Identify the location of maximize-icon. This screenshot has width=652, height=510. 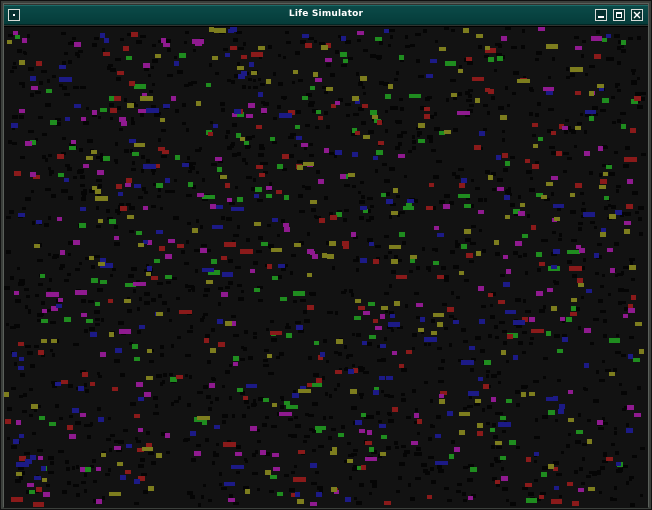
(619, 15).